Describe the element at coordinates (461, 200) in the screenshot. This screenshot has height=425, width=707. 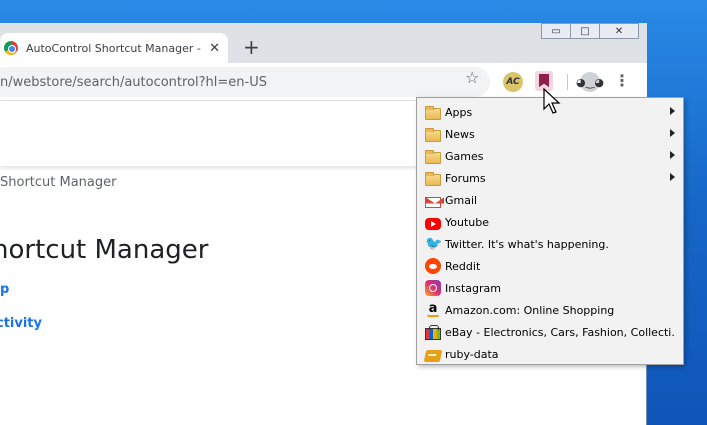
I see `menu-item-label: Gmail` at that location.